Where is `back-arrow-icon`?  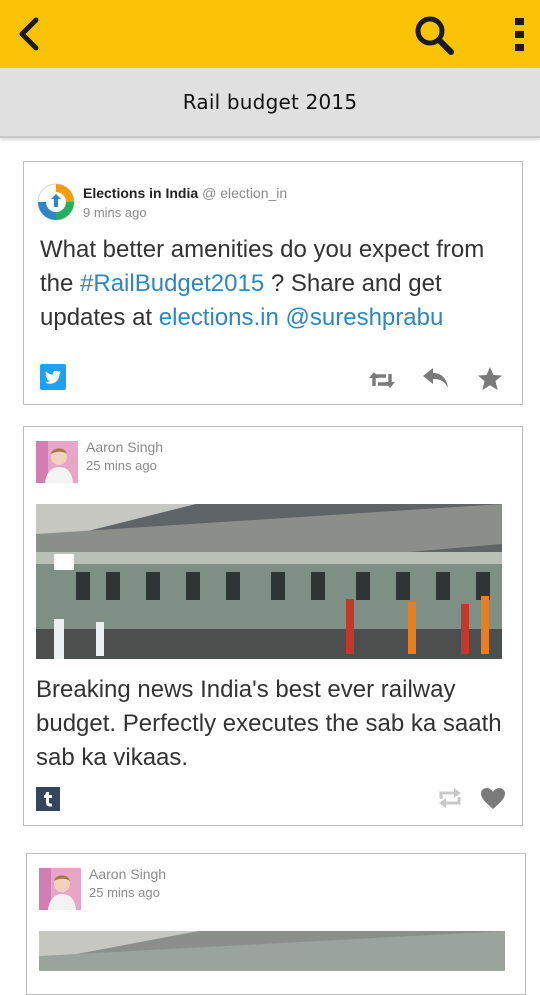 back-arrow-icon is located at coordinates (30, 34).